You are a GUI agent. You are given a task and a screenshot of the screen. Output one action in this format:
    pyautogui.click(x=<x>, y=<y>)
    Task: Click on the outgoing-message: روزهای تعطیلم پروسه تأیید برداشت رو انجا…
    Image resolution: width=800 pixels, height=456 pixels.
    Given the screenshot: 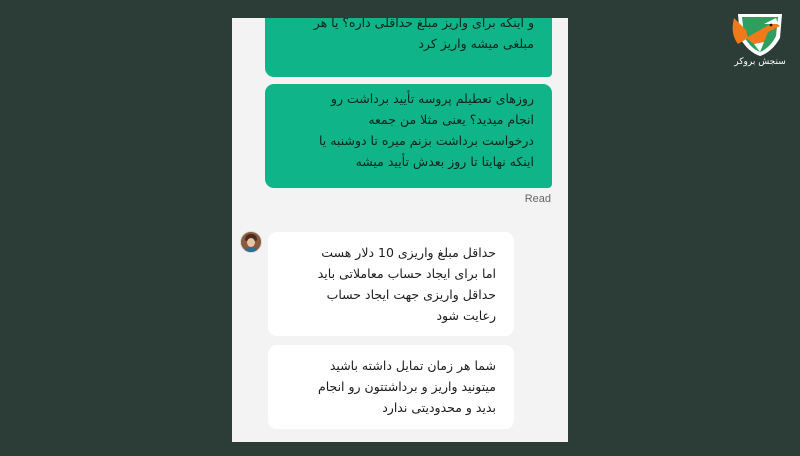 What is the action you would take?
    pyautogui.click(x=408, y=136)
    